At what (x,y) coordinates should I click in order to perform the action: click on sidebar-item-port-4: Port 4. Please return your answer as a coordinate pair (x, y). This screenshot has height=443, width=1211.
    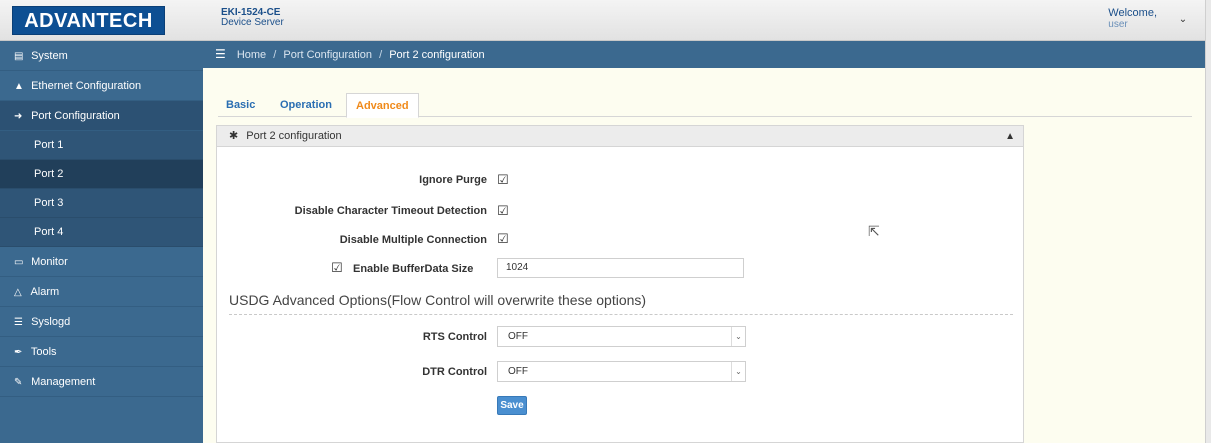
    Looking at the image, I should click on (101, 232).